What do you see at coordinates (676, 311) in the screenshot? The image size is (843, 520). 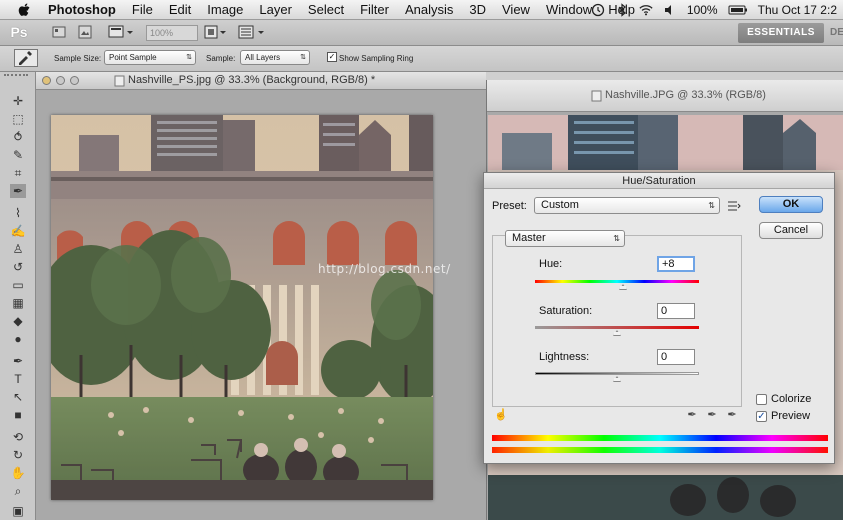 I see `saturation-input: 0` at bounding box center [676, 311].